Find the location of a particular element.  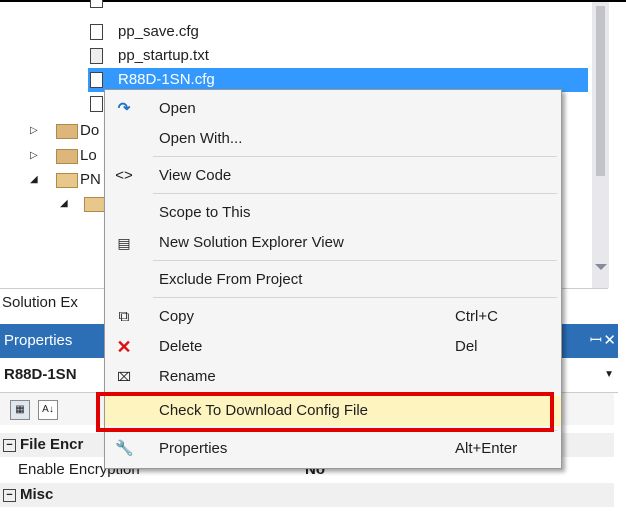

menu-item-scope-to-this: Scope to This is located at coordinates (333, 213).